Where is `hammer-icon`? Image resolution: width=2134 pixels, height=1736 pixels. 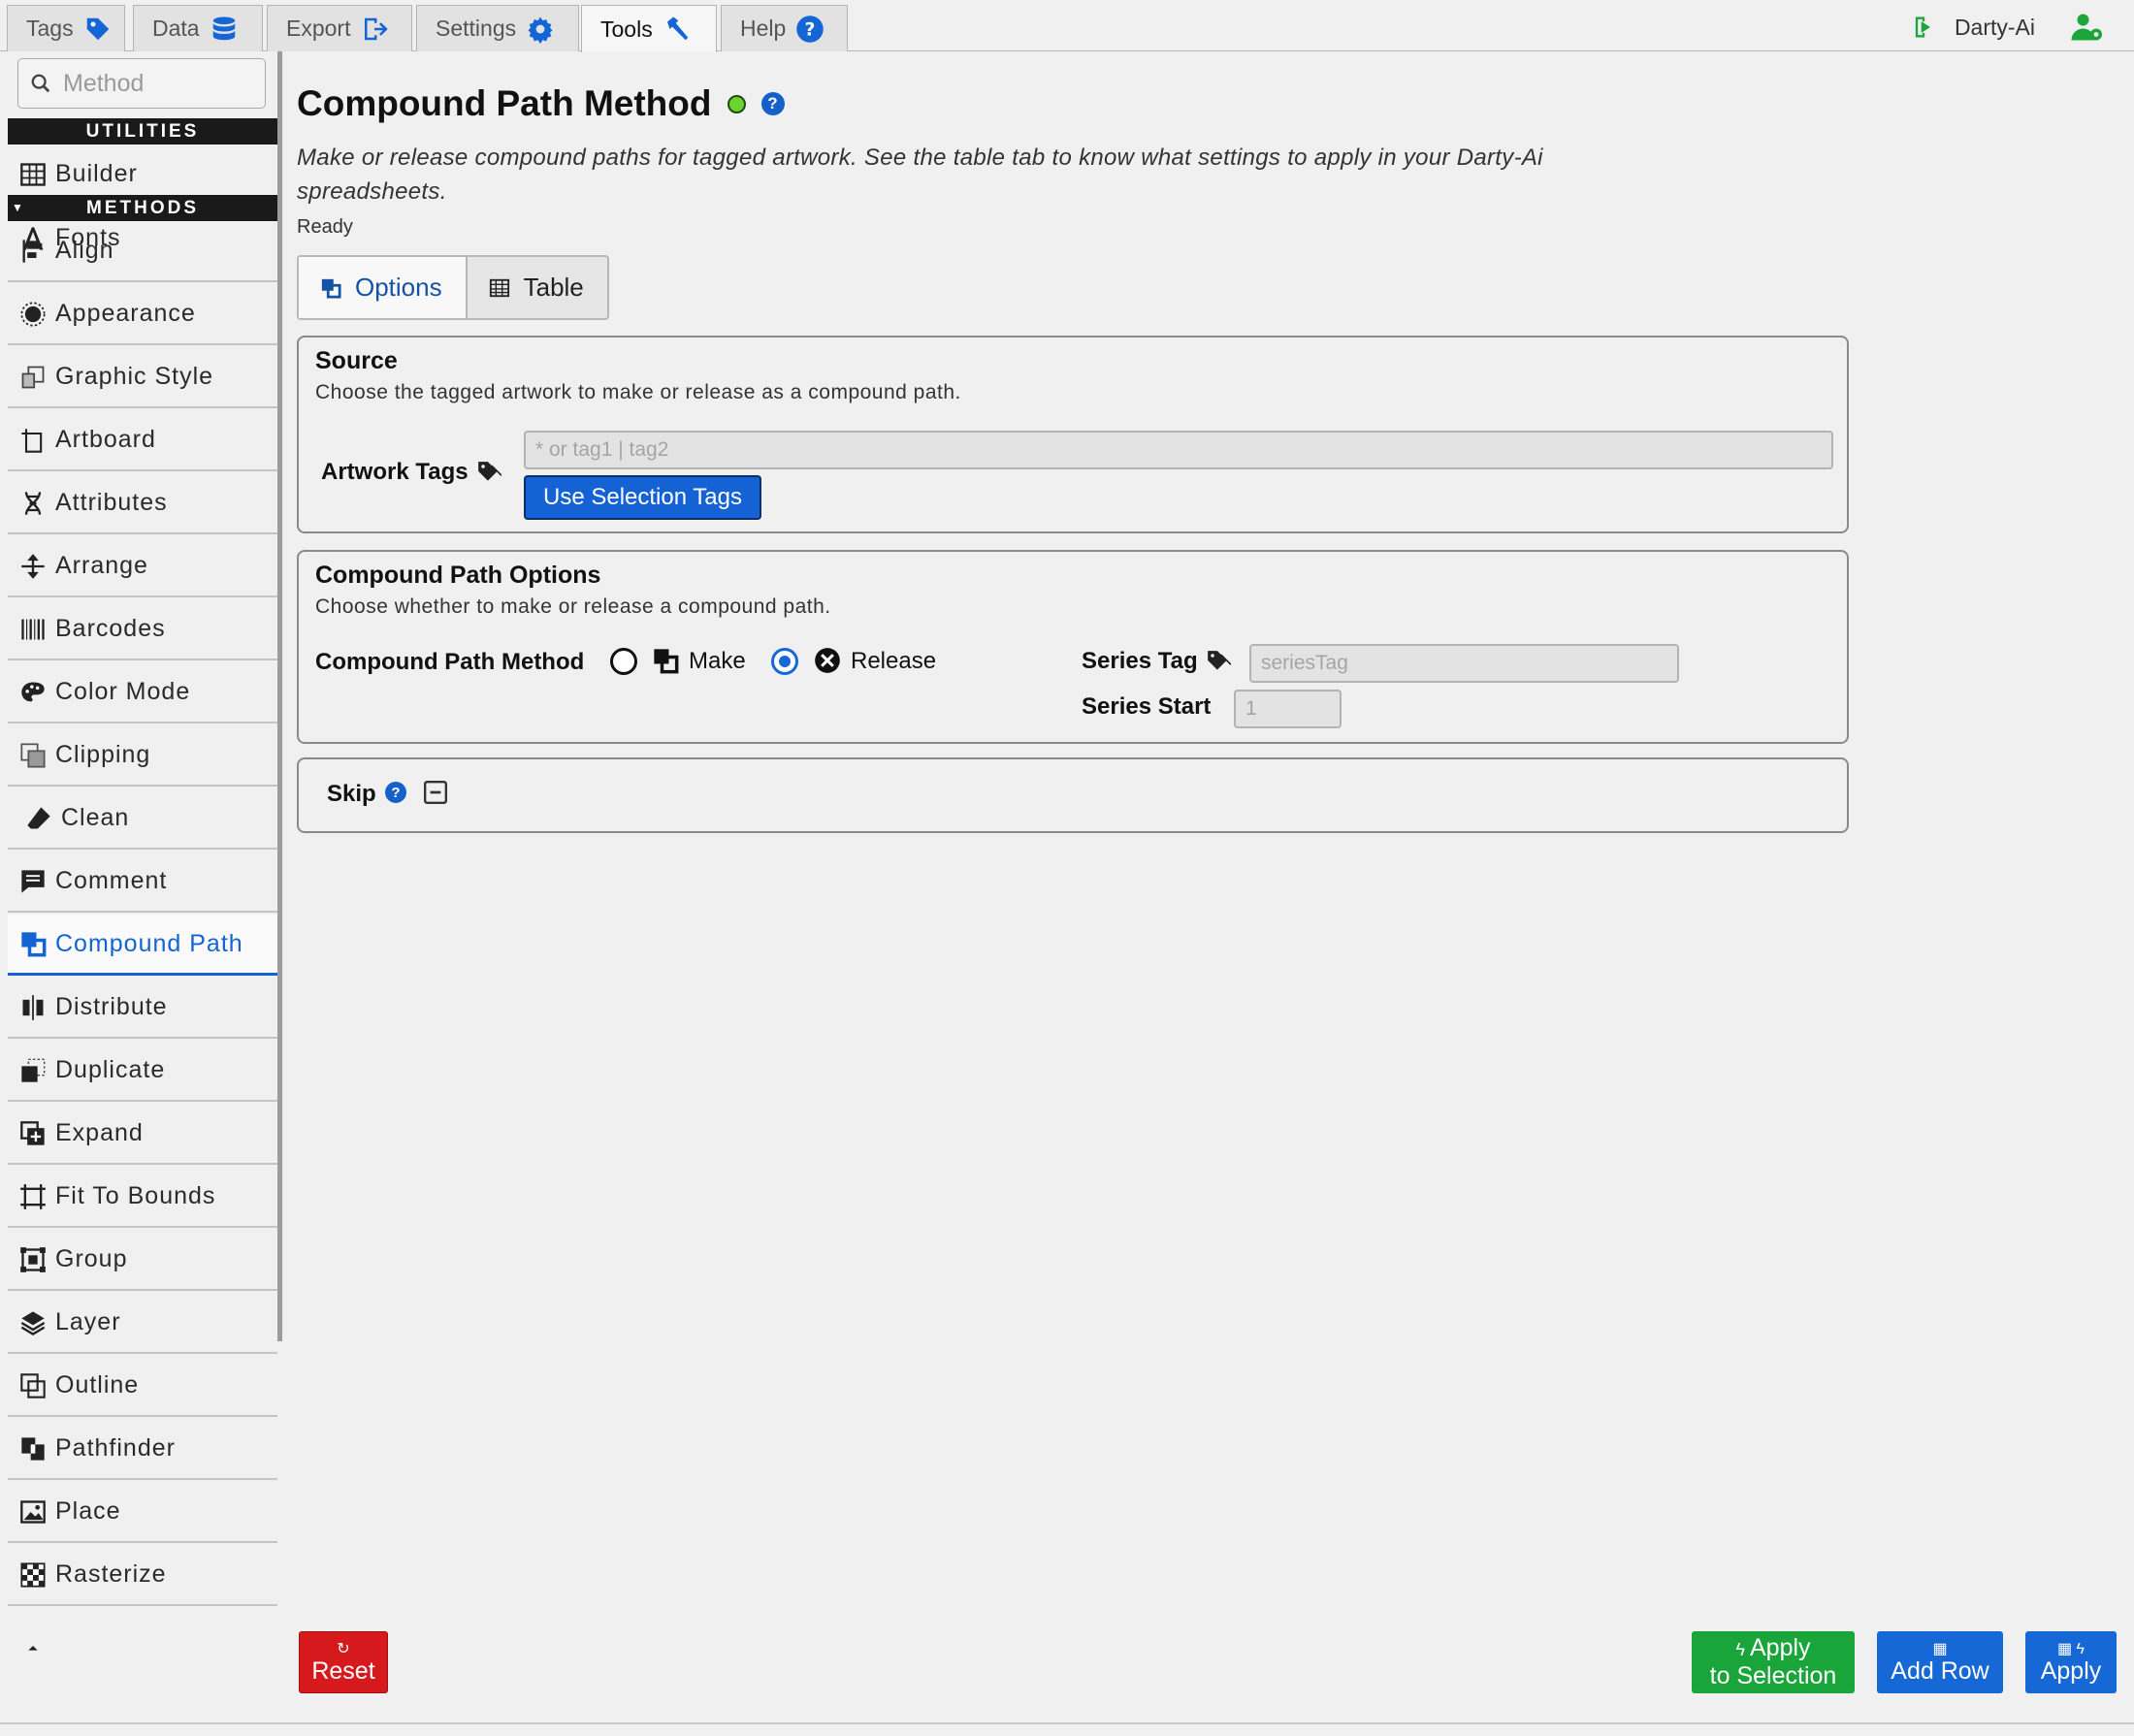 hammer-icon is located at coordinates (677, 28).